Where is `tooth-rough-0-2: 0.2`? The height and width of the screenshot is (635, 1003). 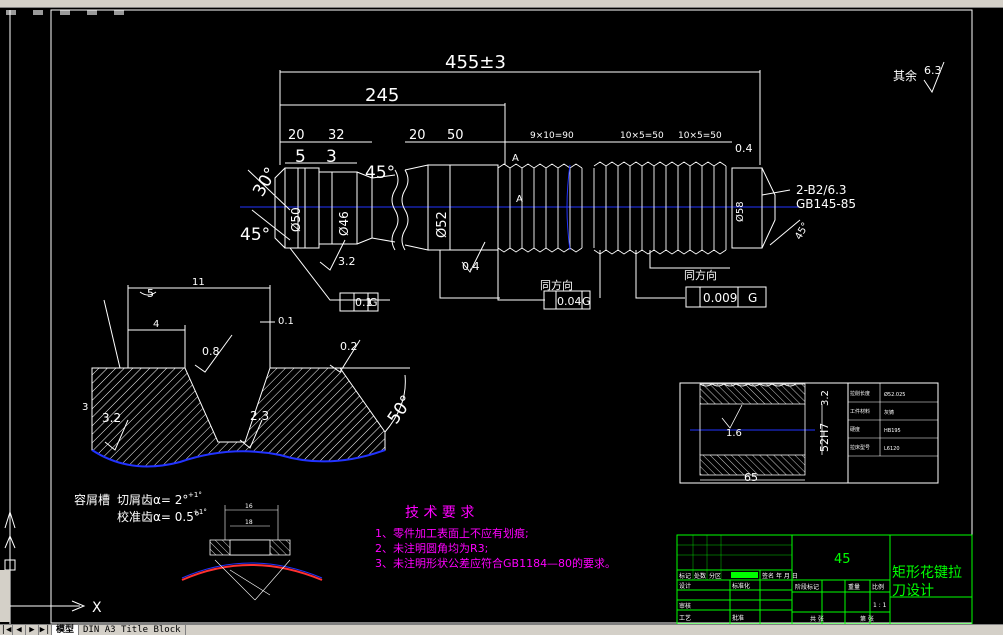 tooth-rough-0-2: 0.2 is located at coordinates (349, 346).